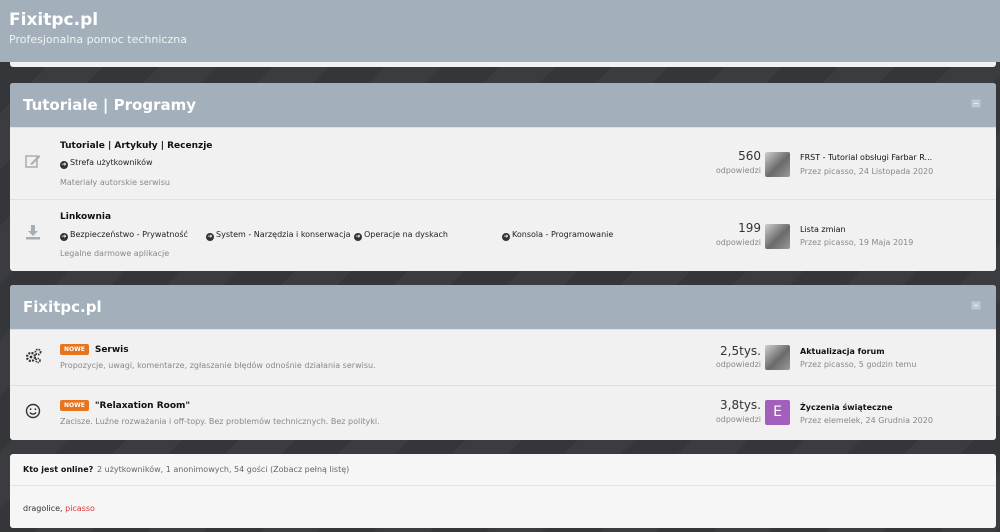 The height and width of the screenshot is (532, 1000). What do you see at coordinates (129, 234) in the screenshot?
I see `subforum-label: Bezpieczeństwo - Prywatność` at bounding box center [129, 234].